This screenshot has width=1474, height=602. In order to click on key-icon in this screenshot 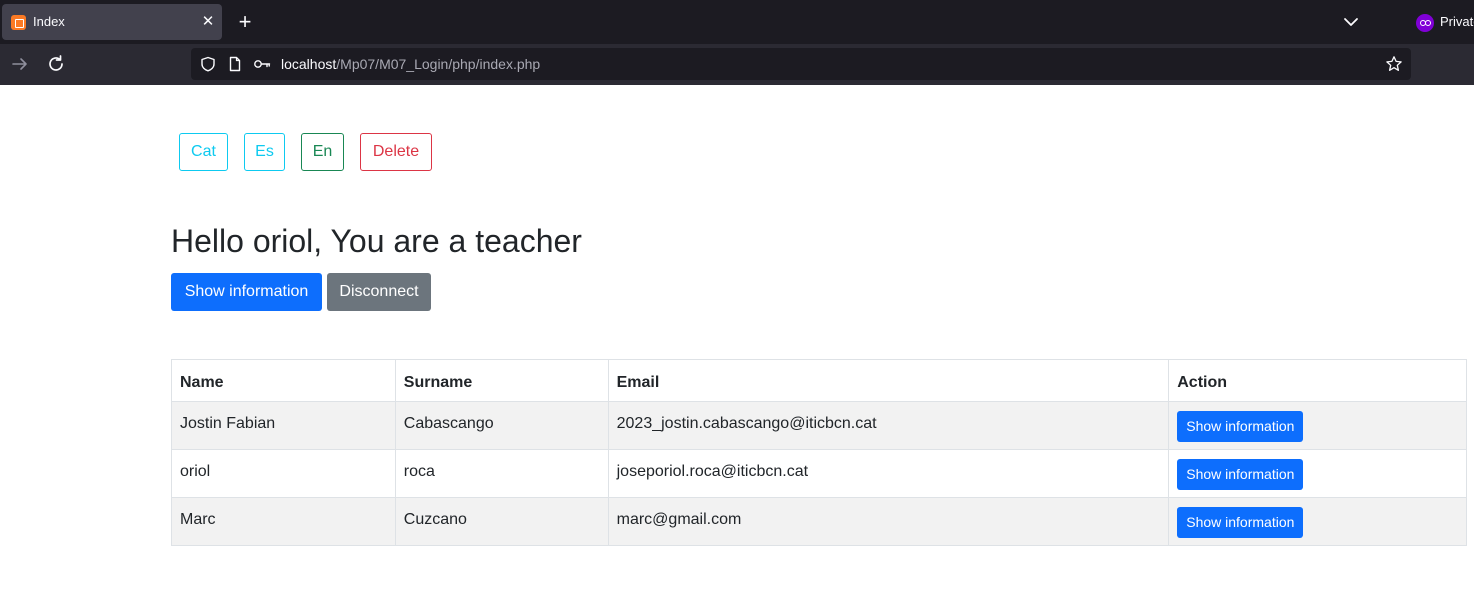, I will do `click(262, 64)`.